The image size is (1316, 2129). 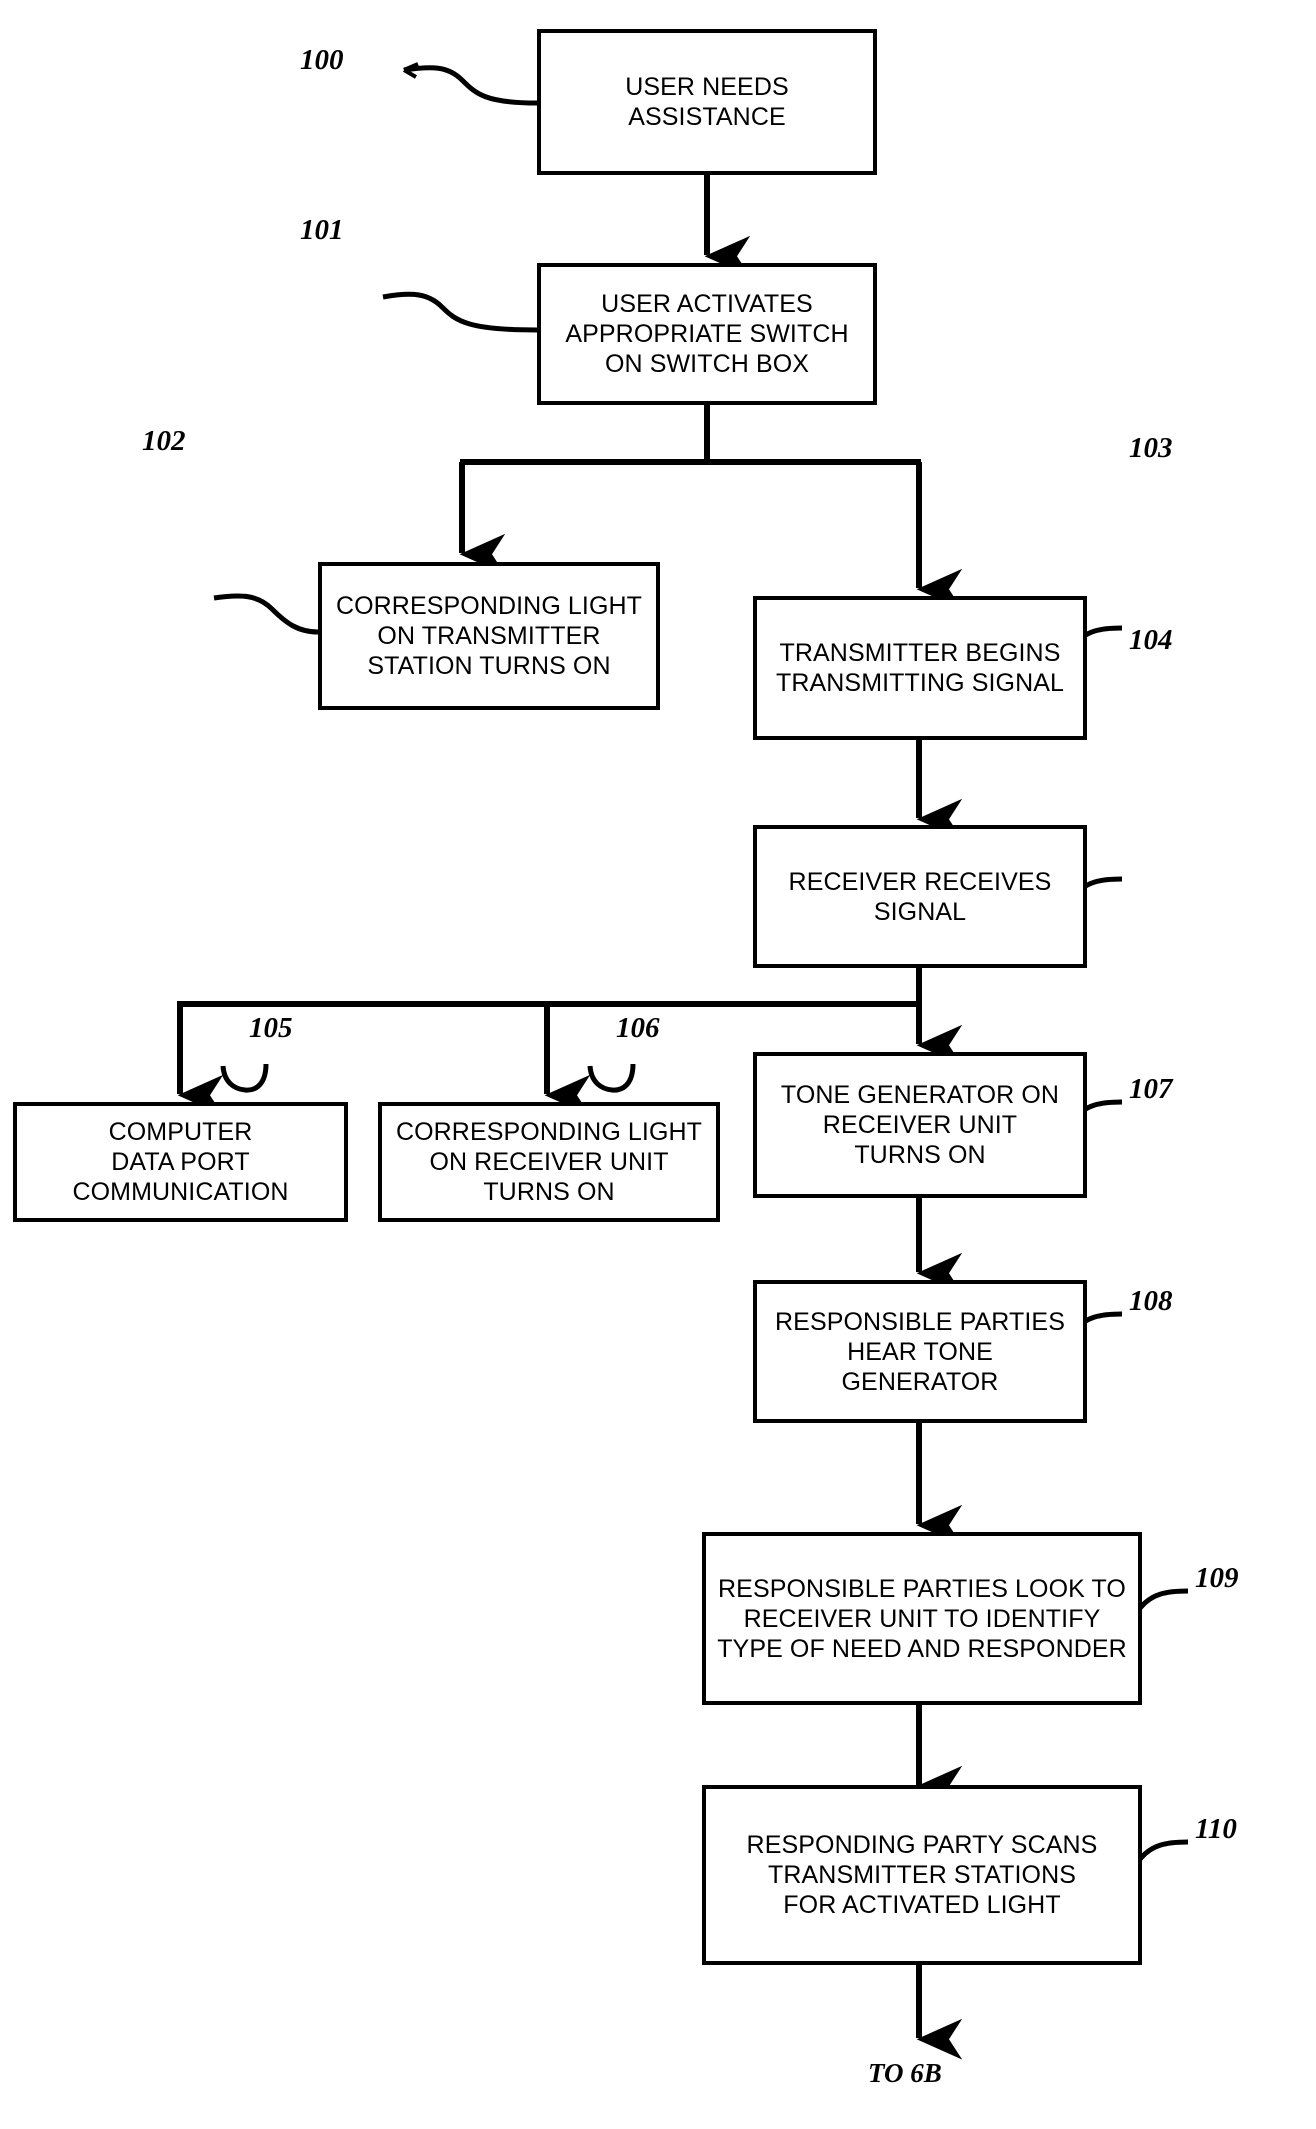 I want to click on flow-node-110-line-1: RESPONDING PARTY SCANS, so click(x=922, y=1845).